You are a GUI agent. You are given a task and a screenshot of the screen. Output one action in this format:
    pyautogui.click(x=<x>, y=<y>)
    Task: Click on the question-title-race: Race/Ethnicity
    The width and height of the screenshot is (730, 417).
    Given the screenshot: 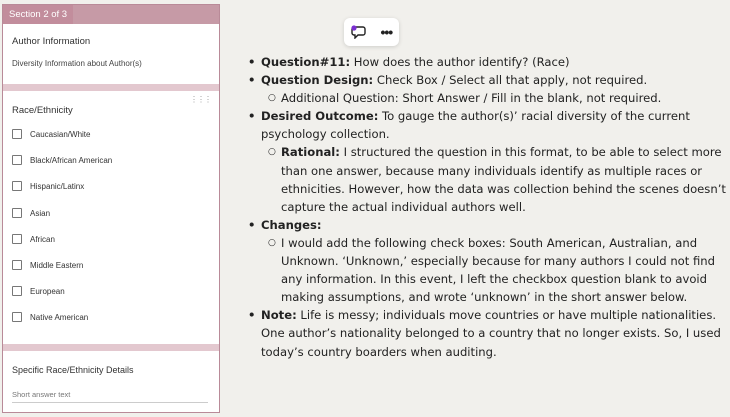 What is the action you would take?
    pyautogui.click(x=42, y=110)
    